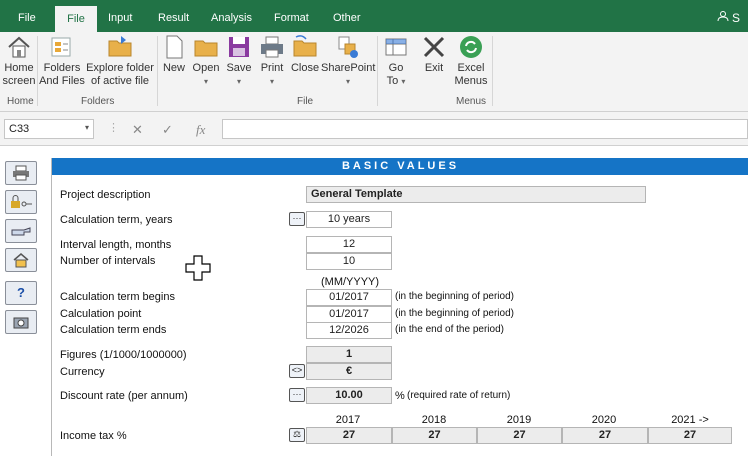  What do you see at coordinates (82, 372) in the screenshot?
I see `currency-label: Currency` at bounding box center [82, 372].